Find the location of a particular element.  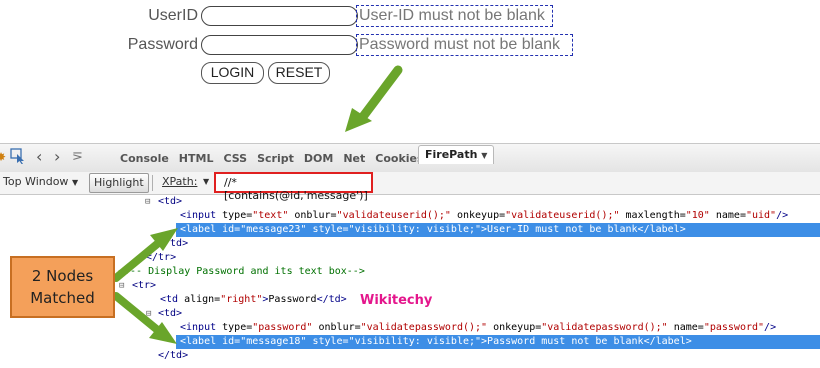

watermark-text: Wikitechy is located at coordinates (396, 300).